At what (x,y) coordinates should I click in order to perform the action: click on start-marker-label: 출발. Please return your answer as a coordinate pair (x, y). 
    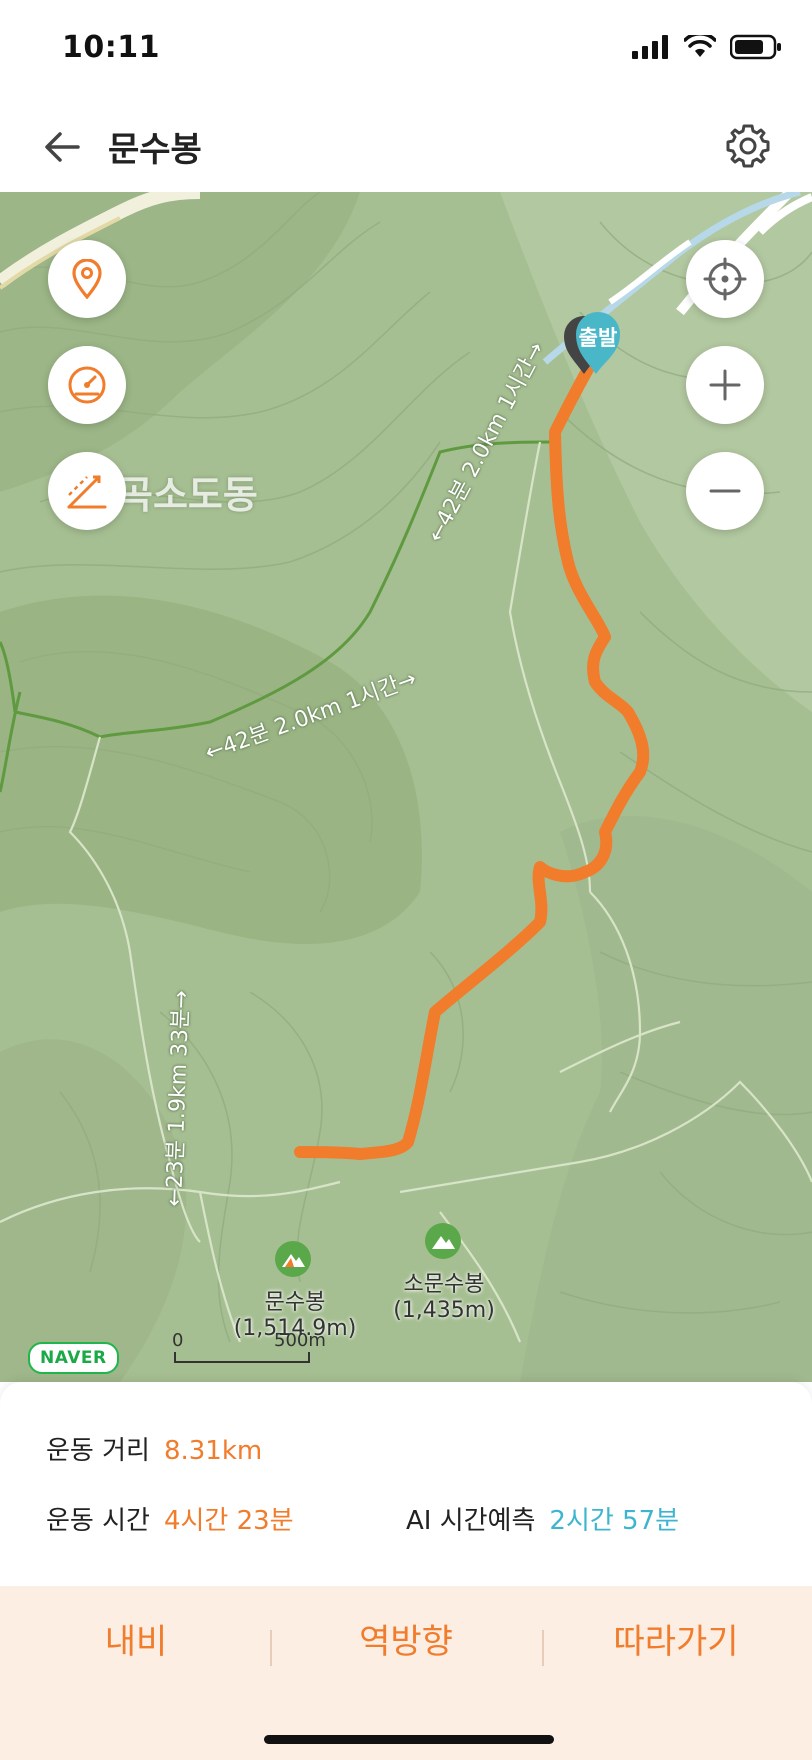
    Looking at the image, I should click on (598, 338).